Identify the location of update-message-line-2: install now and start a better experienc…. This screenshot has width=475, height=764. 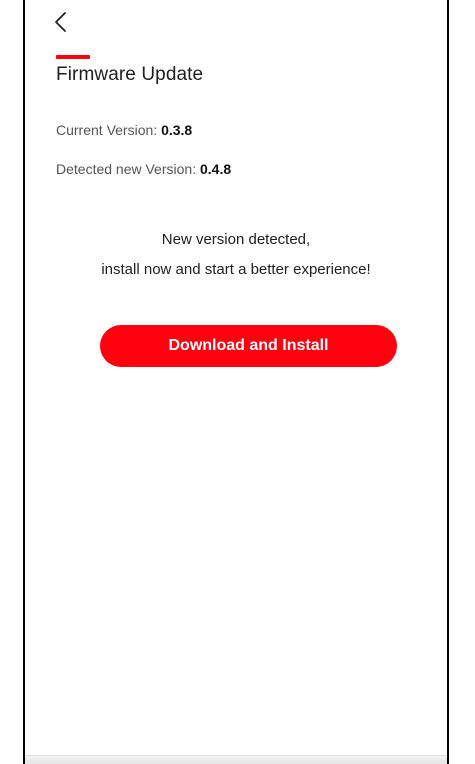
(236, 269).